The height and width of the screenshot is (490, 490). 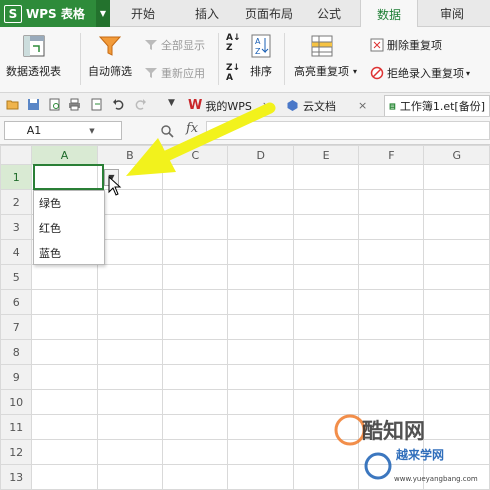 What do you see at coordinates (195, 302) in the screenshot?
I see `cell-c6` at bounding box center [195, 302].